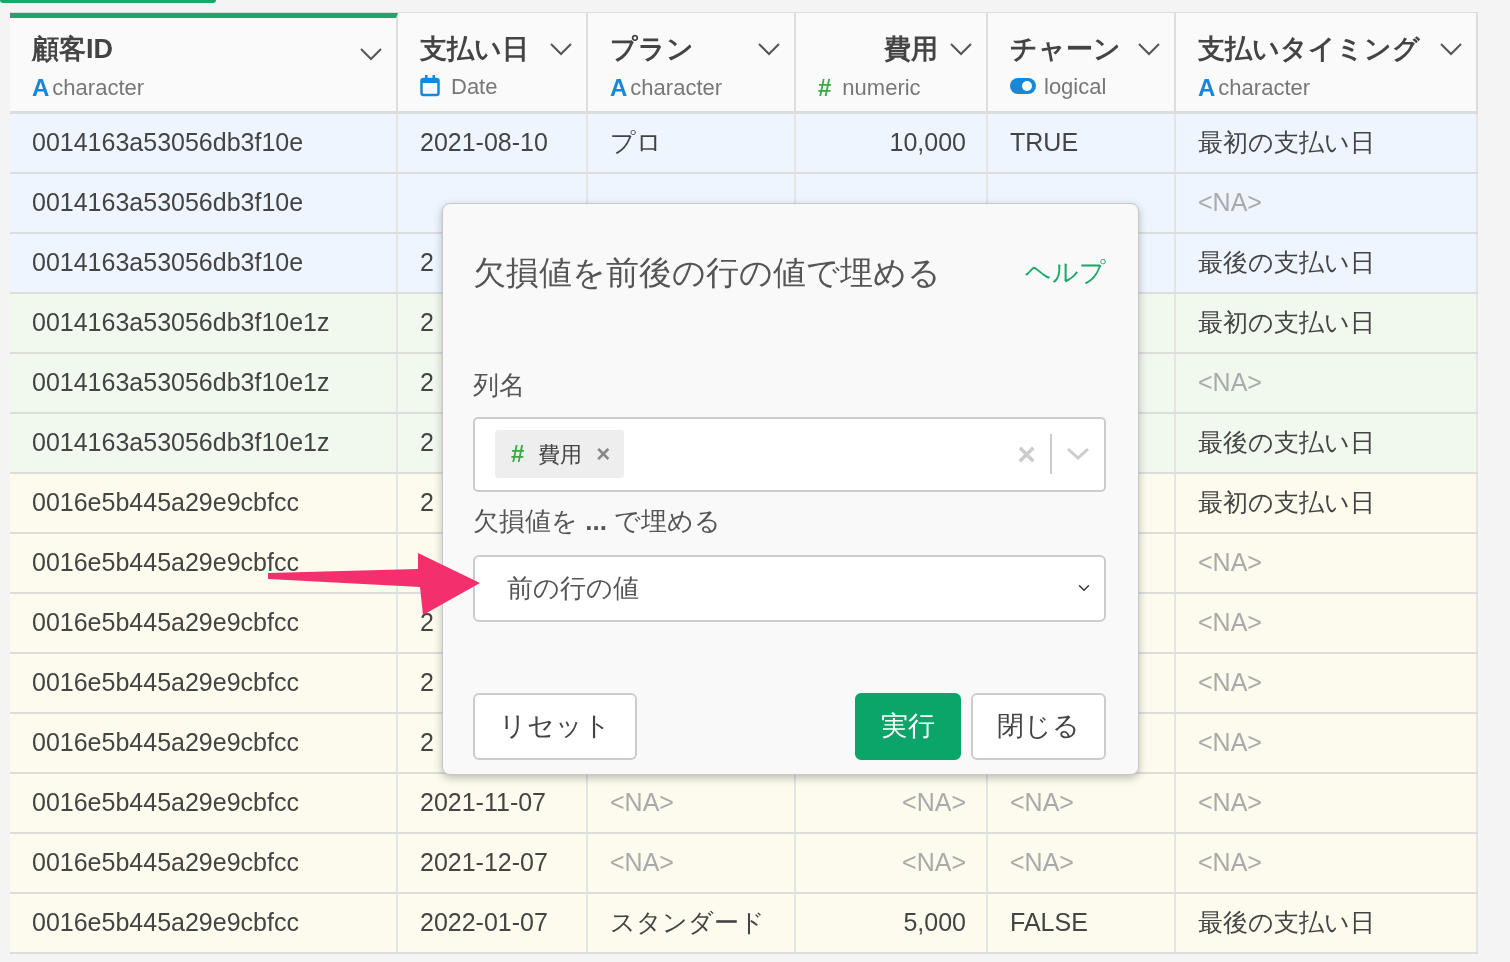  What do you see at coordinates (687, 923) in the screenshot?
I see `table-cell-text: スタンダード` at bounding box center [687, 923].